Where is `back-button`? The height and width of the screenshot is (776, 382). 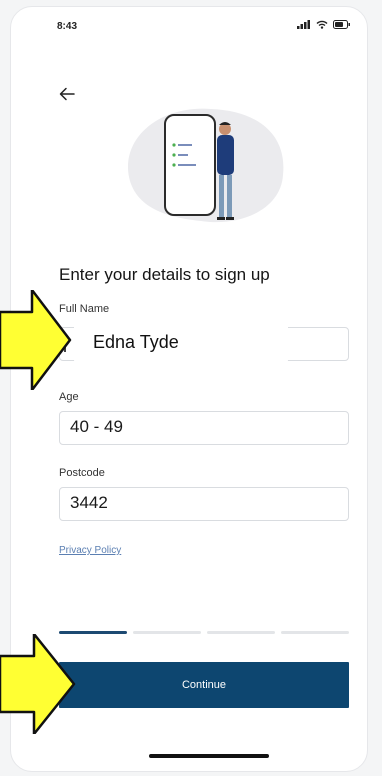 back-button is located at coordinates (70, 98).